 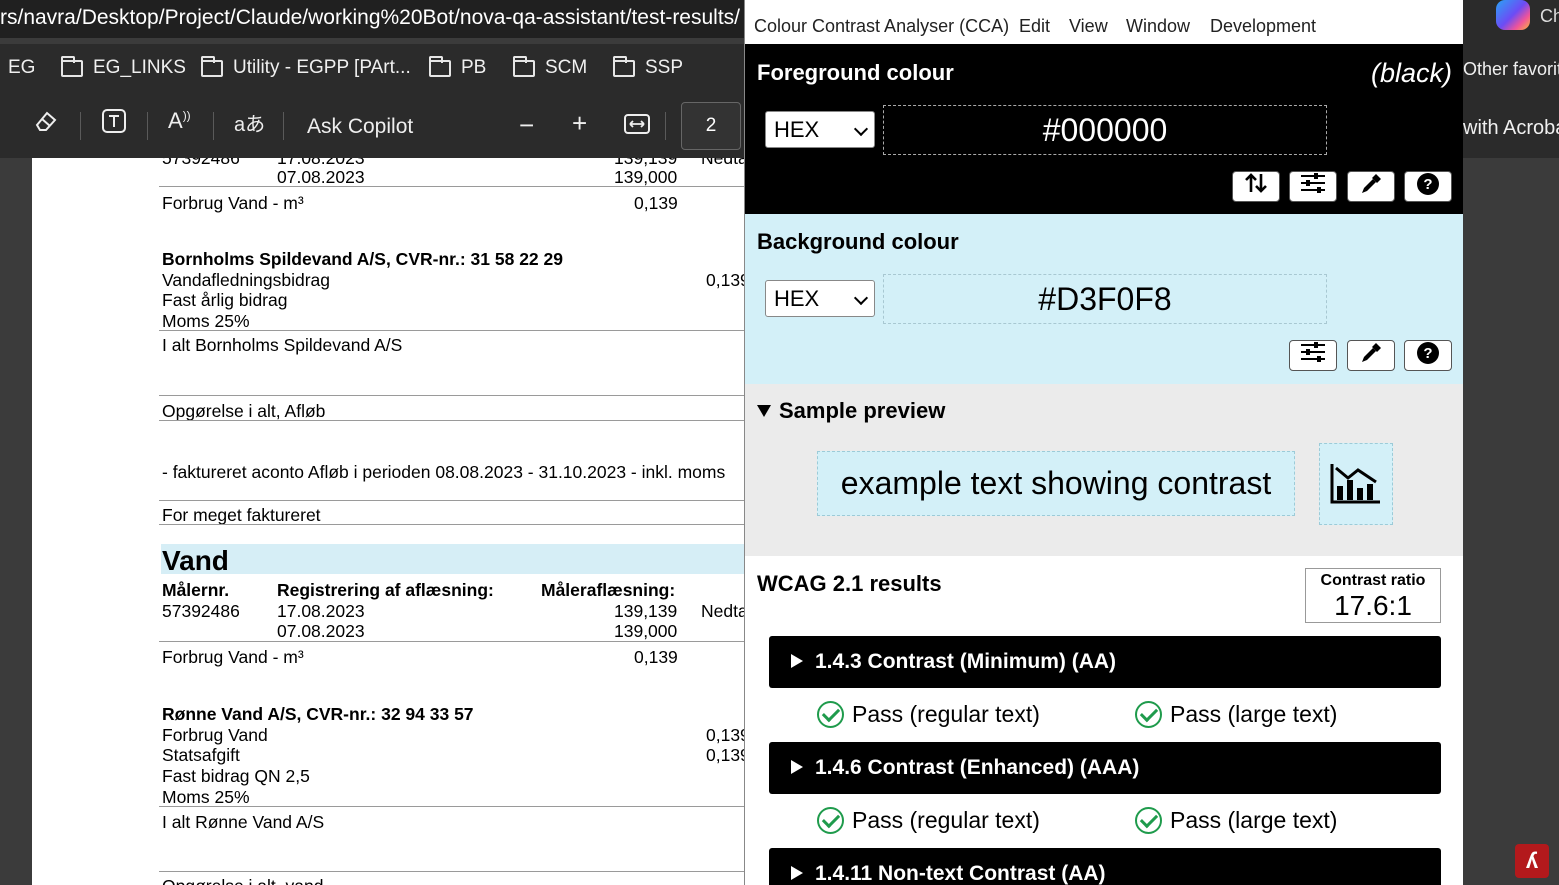 I want to click on opgorelse-afloeb: Opgørelse i alt, Afløb, so click(x=244, y=411).